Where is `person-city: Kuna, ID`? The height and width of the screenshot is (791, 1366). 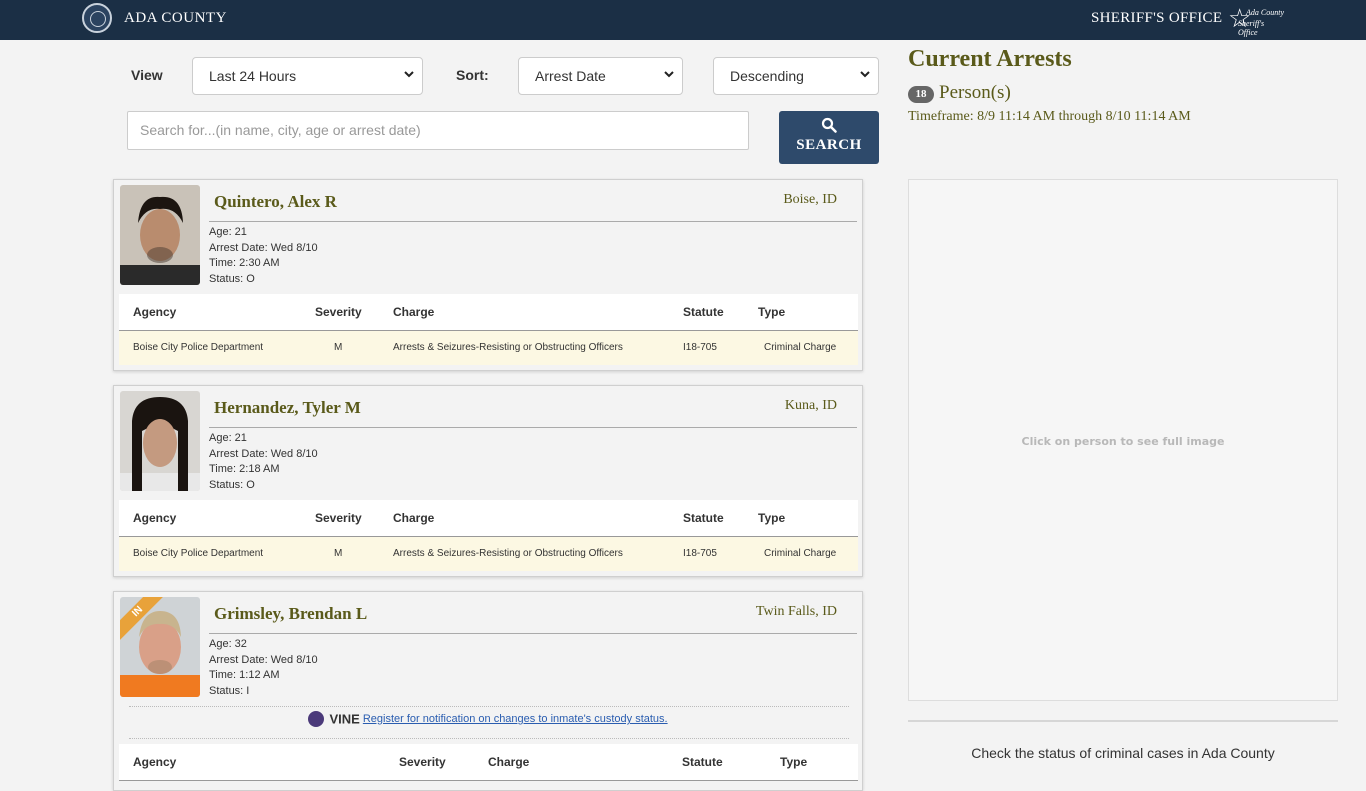 person-city: Kuna, ID is located at coordinates (810, 405).